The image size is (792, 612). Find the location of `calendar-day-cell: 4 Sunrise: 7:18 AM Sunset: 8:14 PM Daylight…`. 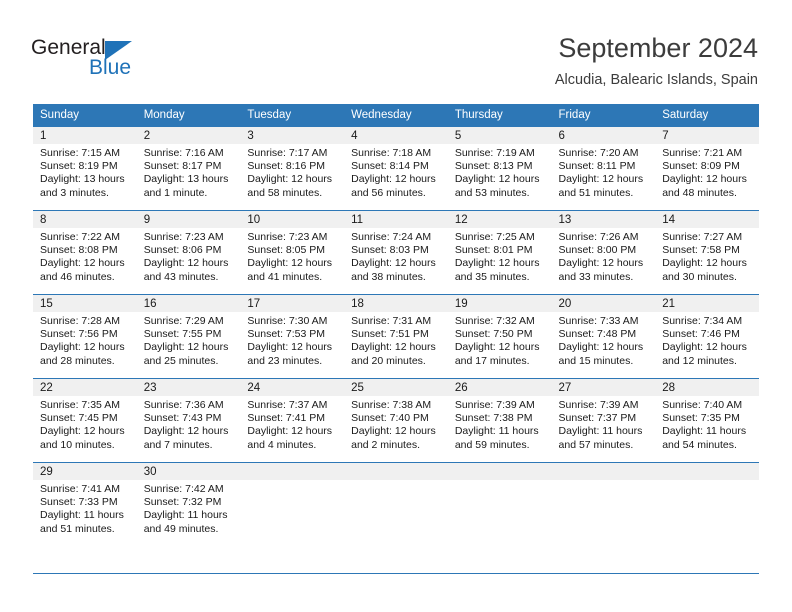

calendar-day-cell: 4 Sunrise: 7:18 AM Sunset: 8:14 PM Daylight… is located at coordinates (396, 168).